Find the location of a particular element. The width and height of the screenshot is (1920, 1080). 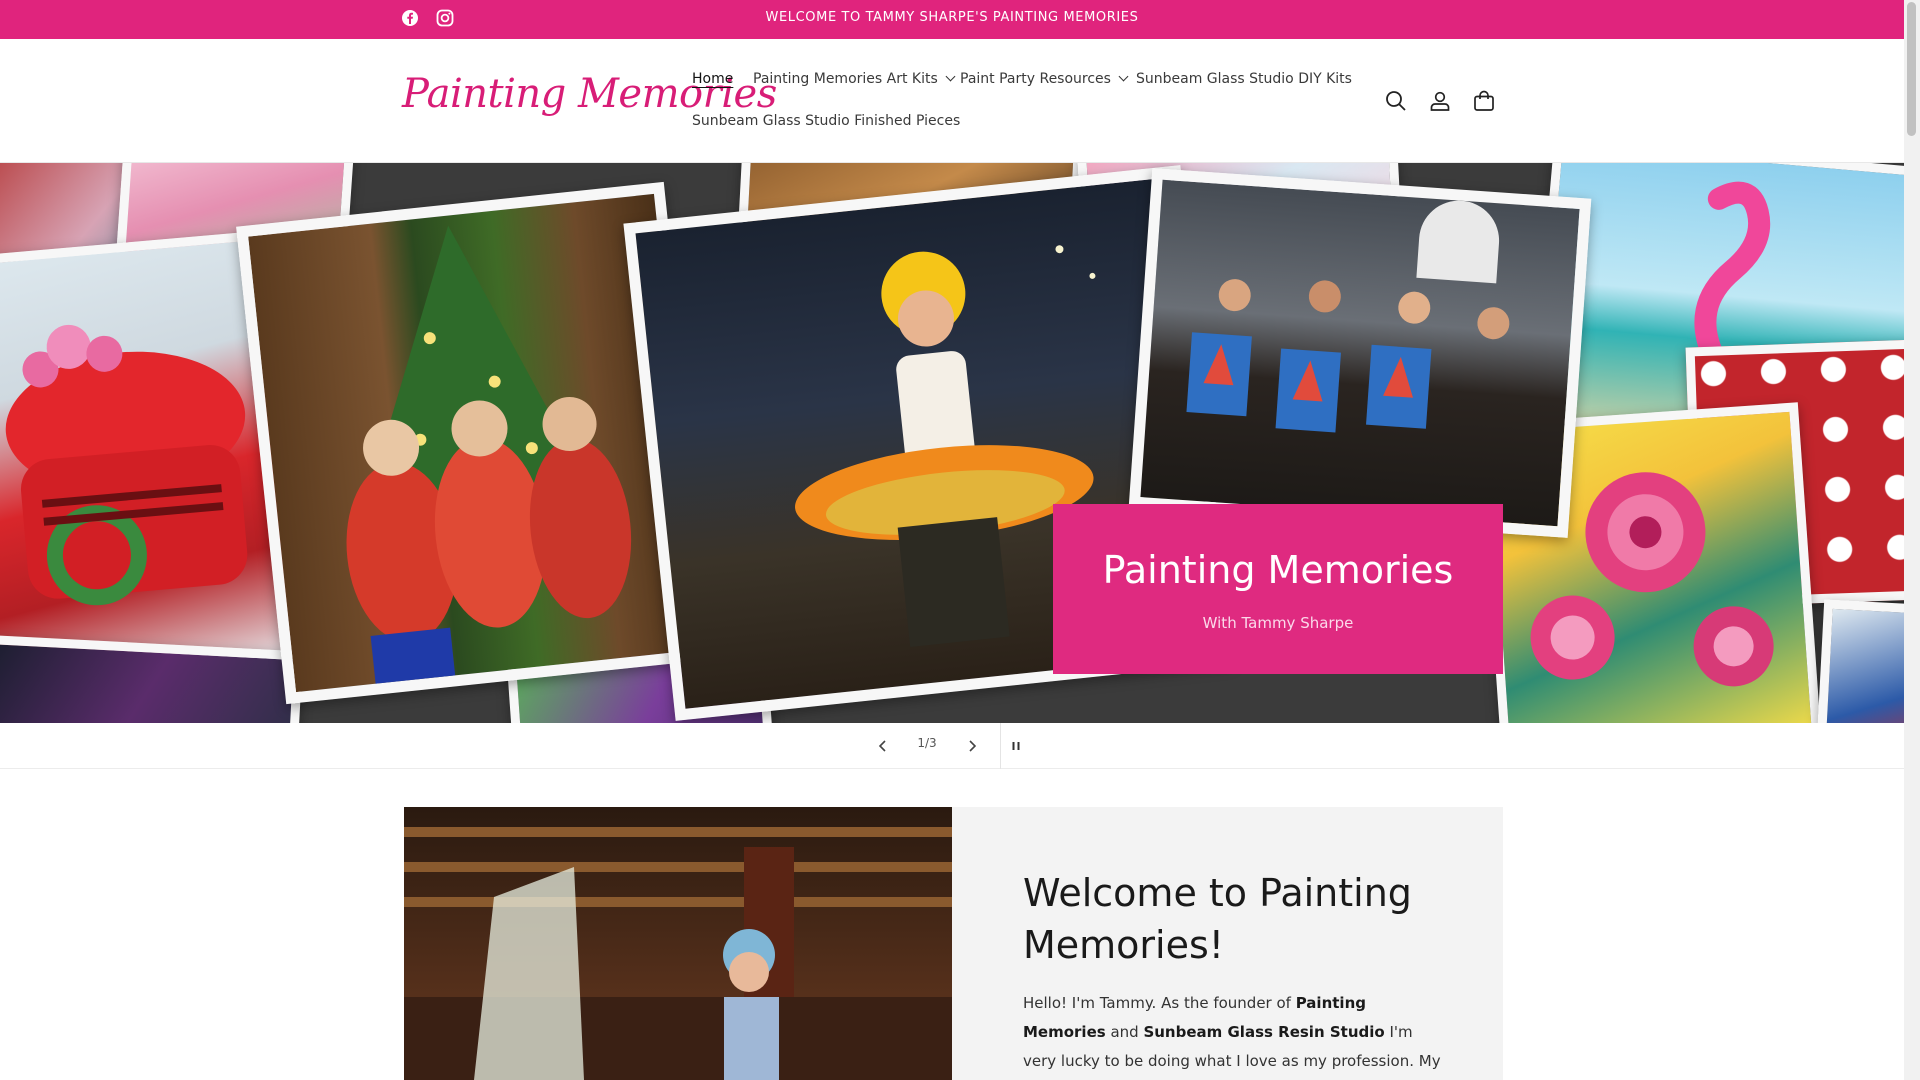

nav-art-kits: Painting Memories Art Kits is located at coordinates (854, 79).